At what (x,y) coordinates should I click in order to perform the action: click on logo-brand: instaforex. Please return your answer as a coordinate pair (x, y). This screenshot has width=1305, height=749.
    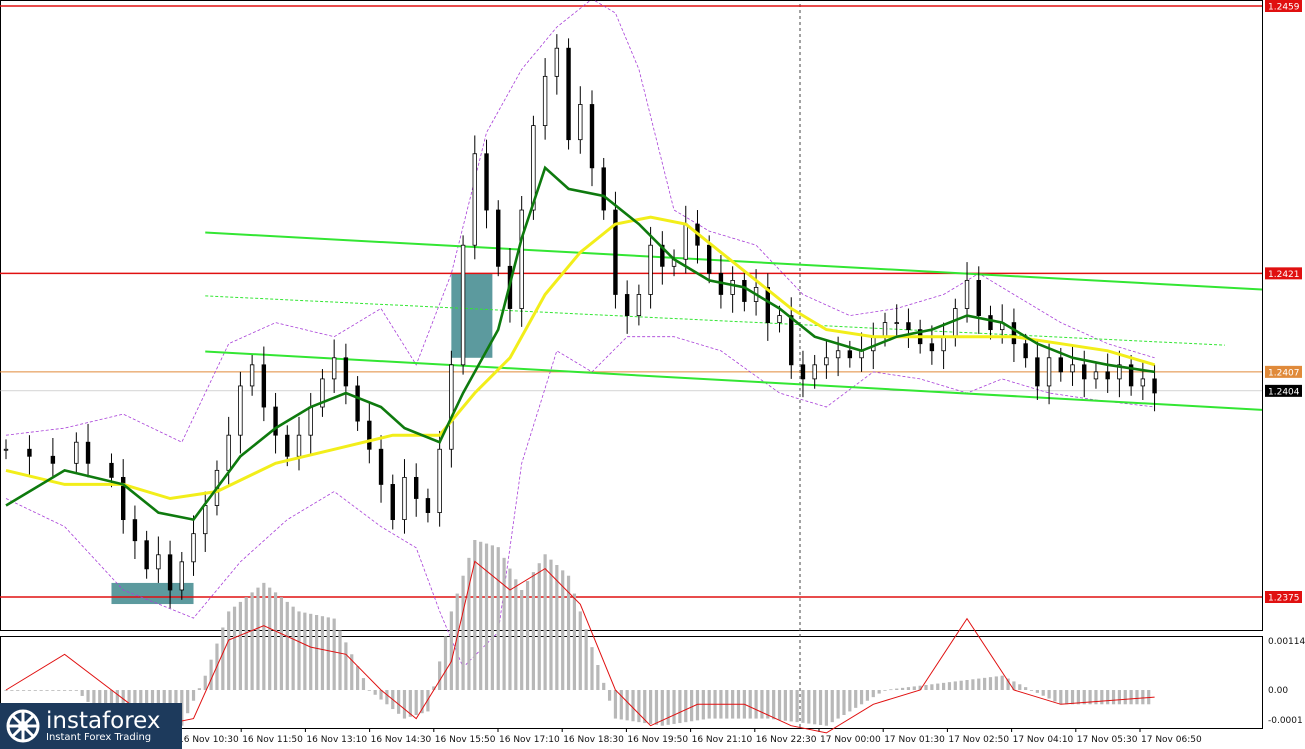
    Looking at the image, I should click on (103, 720).